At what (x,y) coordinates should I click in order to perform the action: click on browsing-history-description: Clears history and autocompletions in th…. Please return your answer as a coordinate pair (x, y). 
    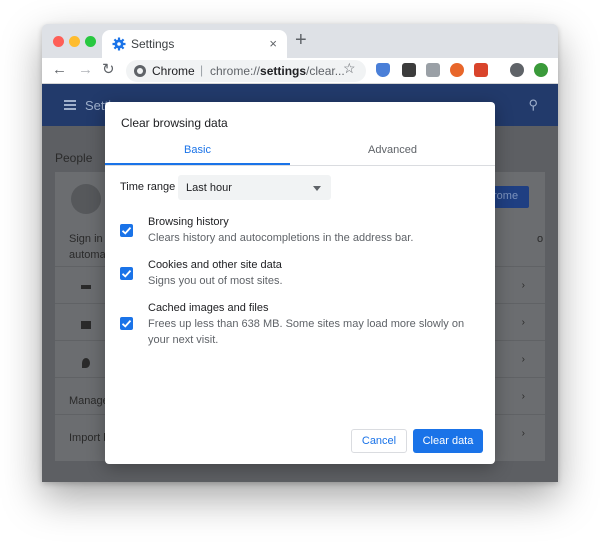
    Looking at the image, I should click on (281, 238).